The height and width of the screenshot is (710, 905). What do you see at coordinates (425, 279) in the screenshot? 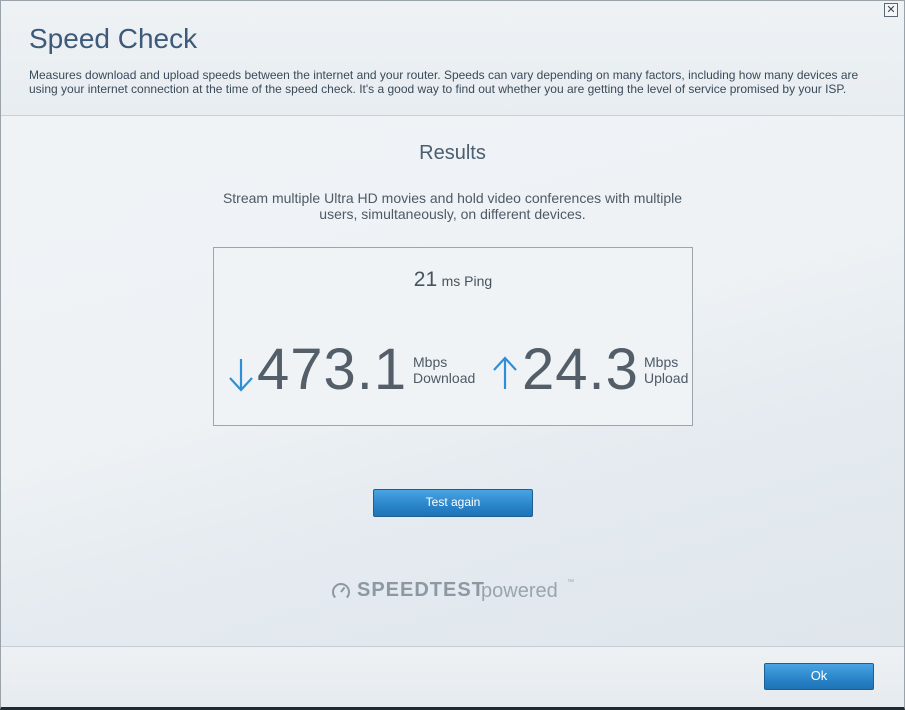
I see `ping-value: 21` at bounding box center [425, 279].